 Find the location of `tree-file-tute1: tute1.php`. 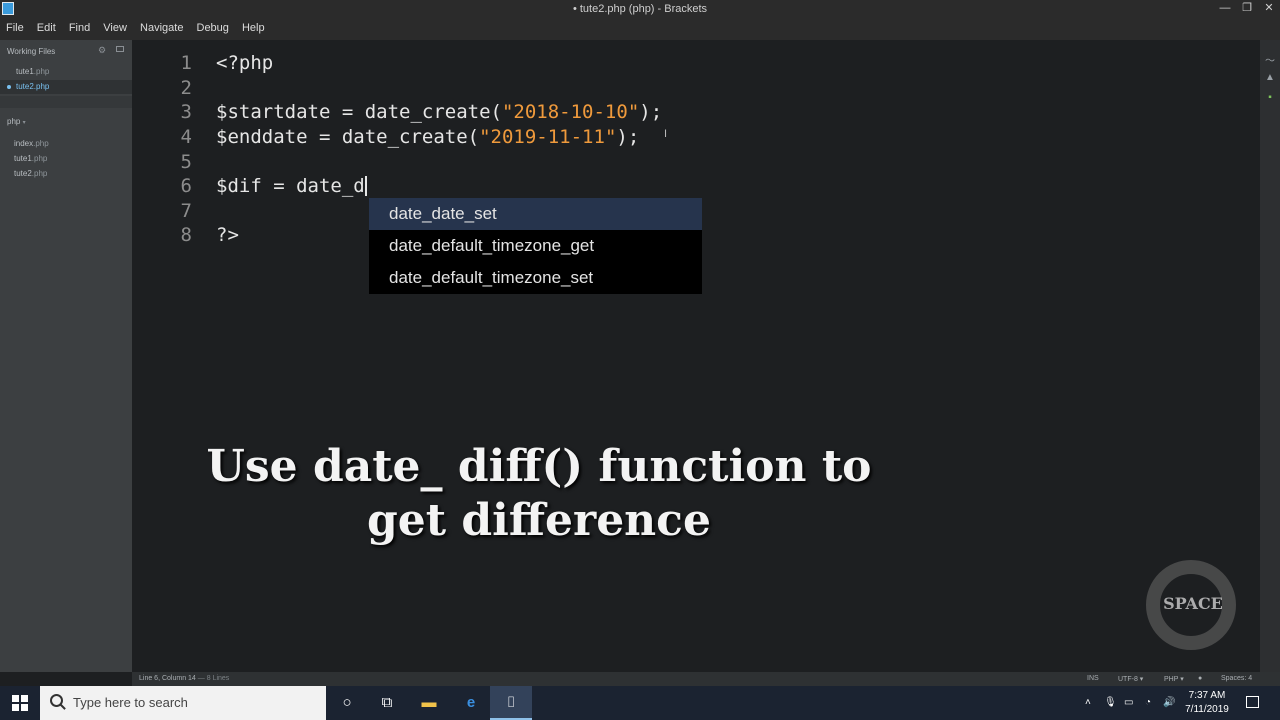

tree-file-tute1: tute1.php is located at coordinates (30, 158).